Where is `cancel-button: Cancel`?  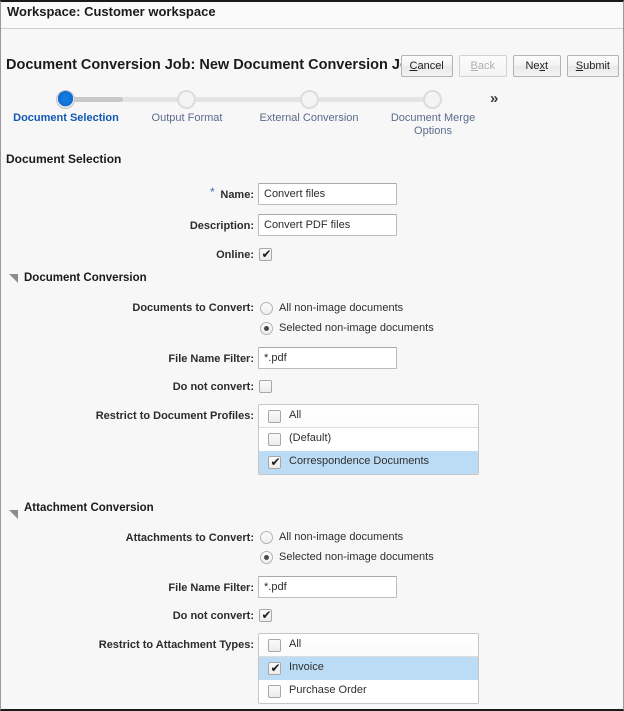
cancel-button: Cancel is located at coordinates (426, 66).